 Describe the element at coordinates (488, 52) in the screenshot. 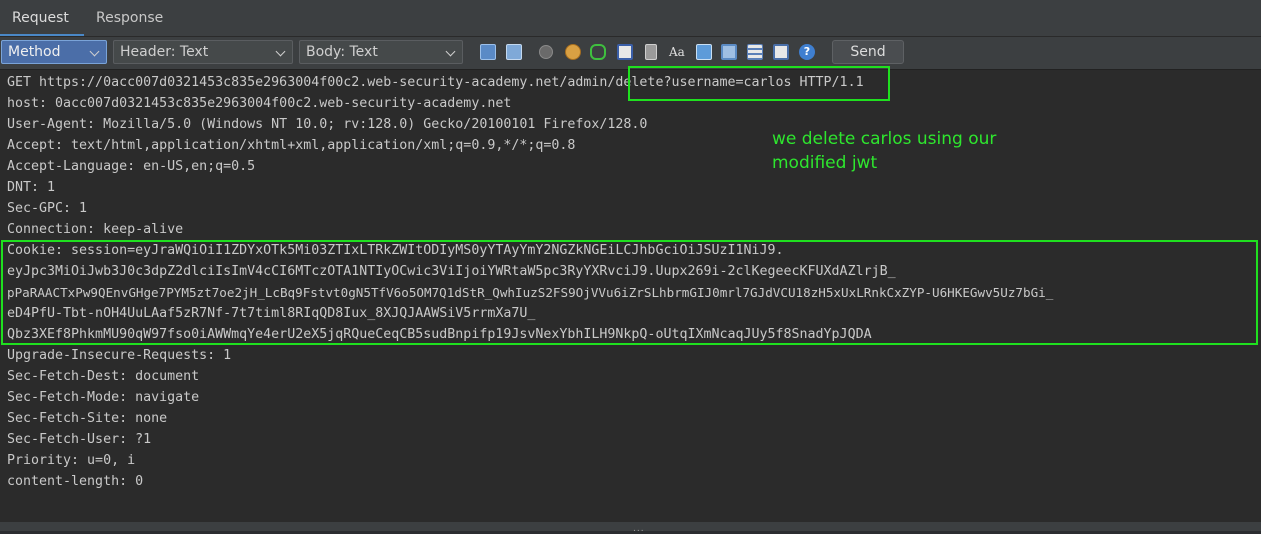

I see `layout-horizontal-icon` at that location.